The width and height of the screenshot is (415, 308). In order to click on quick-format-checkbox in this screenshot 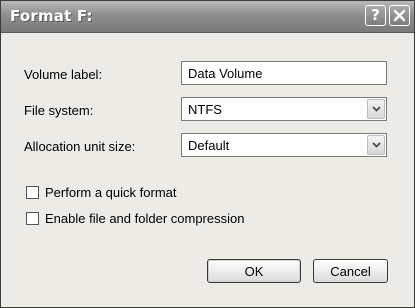, I will do `click(32, 192)`.